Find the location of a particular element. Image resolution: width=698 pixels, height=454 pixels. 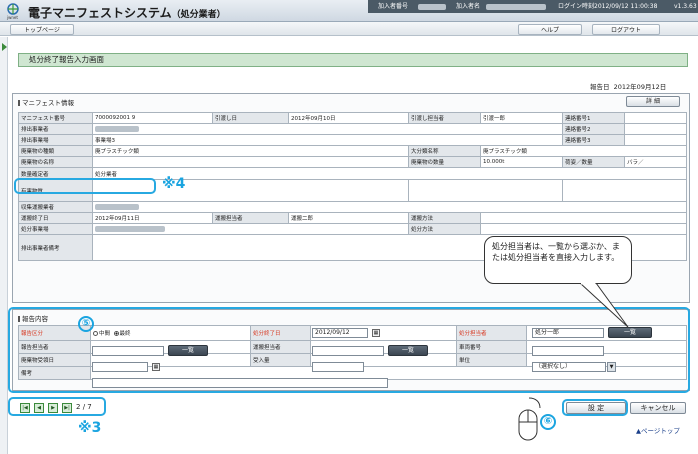

discharger-value is located at coordinates (327, 129).